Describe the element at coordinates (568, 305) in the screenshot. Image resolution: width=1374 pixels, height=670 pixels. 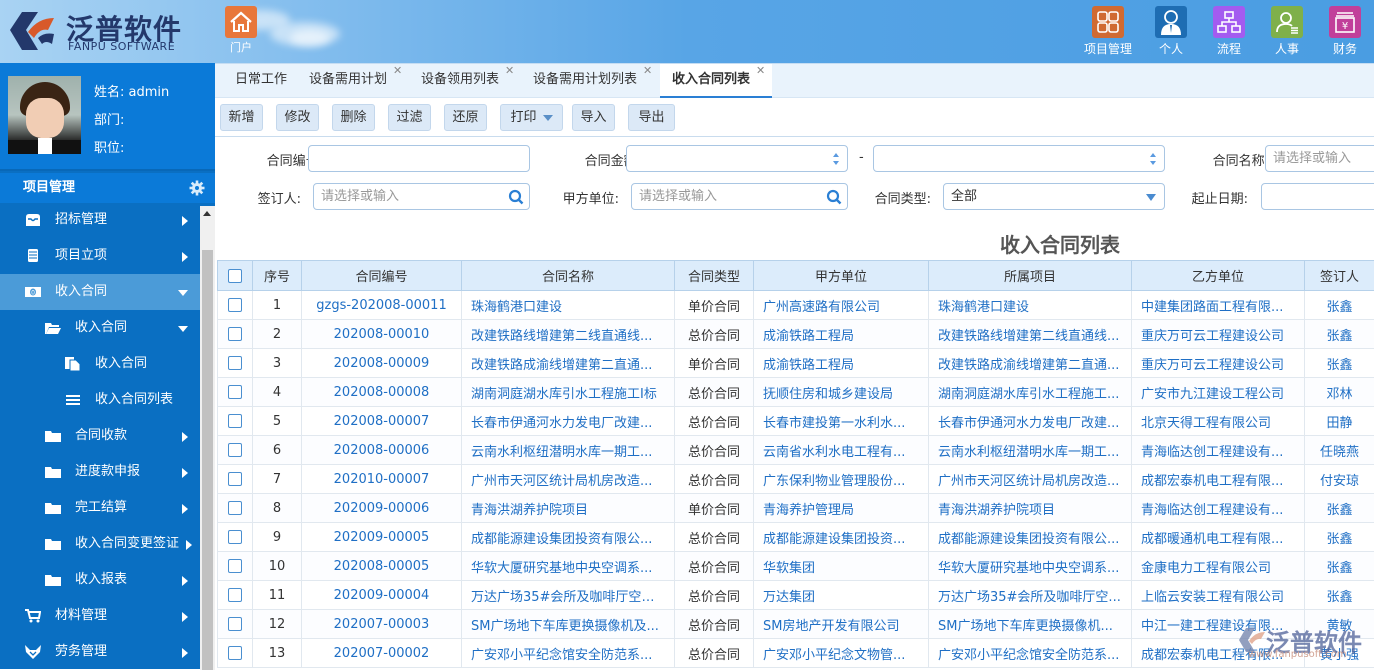
I see `cell-contract-name: 珠海鹤港口建设` at that location.